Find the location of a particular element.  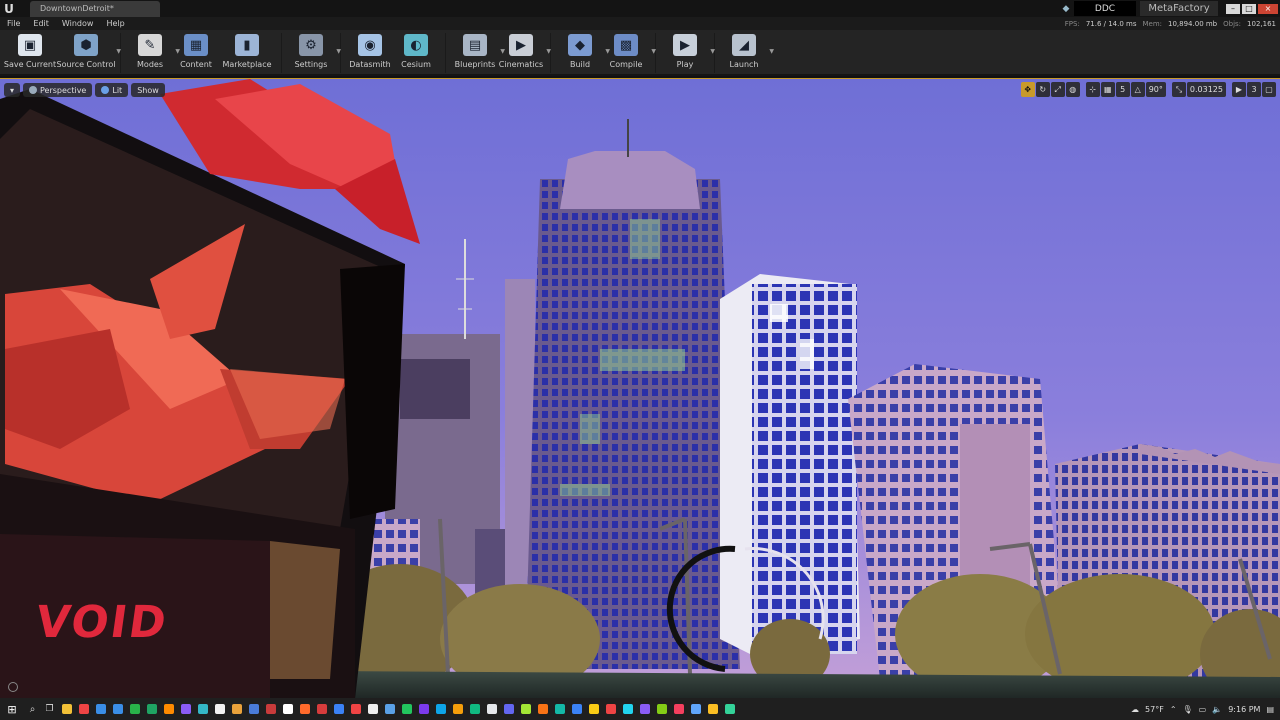

translate-tool-icon: ✥ is located at coordinates (1027, 89).